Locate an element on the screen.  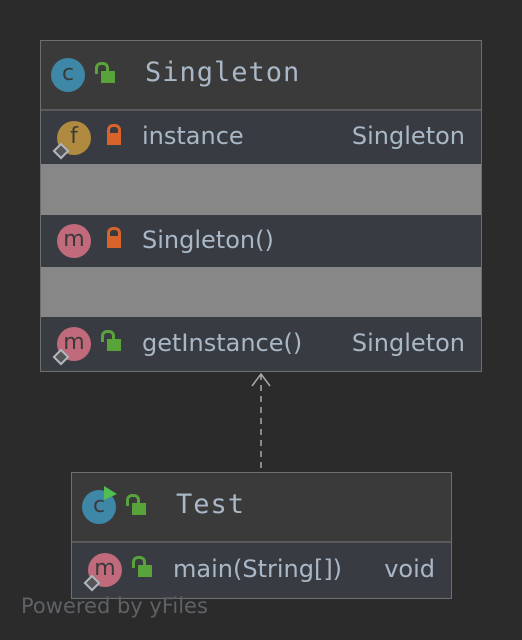
method-row: m main(String[]) void is located at coordinates (261, 570).